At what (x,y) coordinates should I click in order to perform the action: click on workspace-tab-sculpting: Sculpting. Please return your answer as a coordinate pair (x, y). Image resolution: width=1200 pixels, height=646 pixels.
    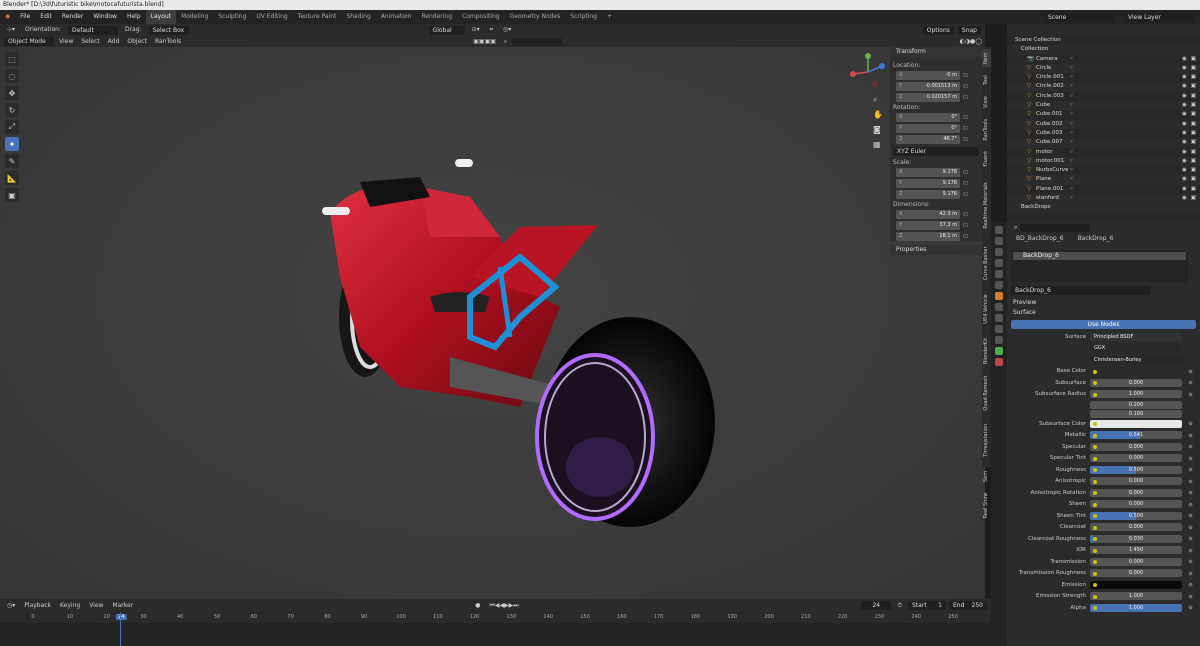
    Looking at the image, I should click on (232, 17).